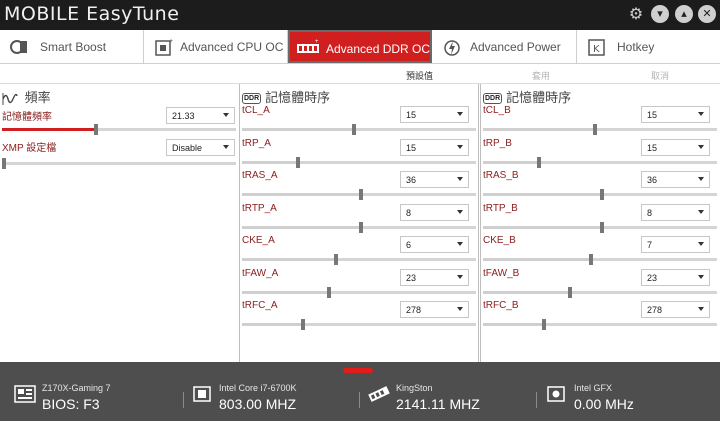 Image resolution: width=720 pixels, height=421 pixels. Describe the element at coordinates (684, 14) in the screenshot. I see `restore-icon: ▴` at that location.